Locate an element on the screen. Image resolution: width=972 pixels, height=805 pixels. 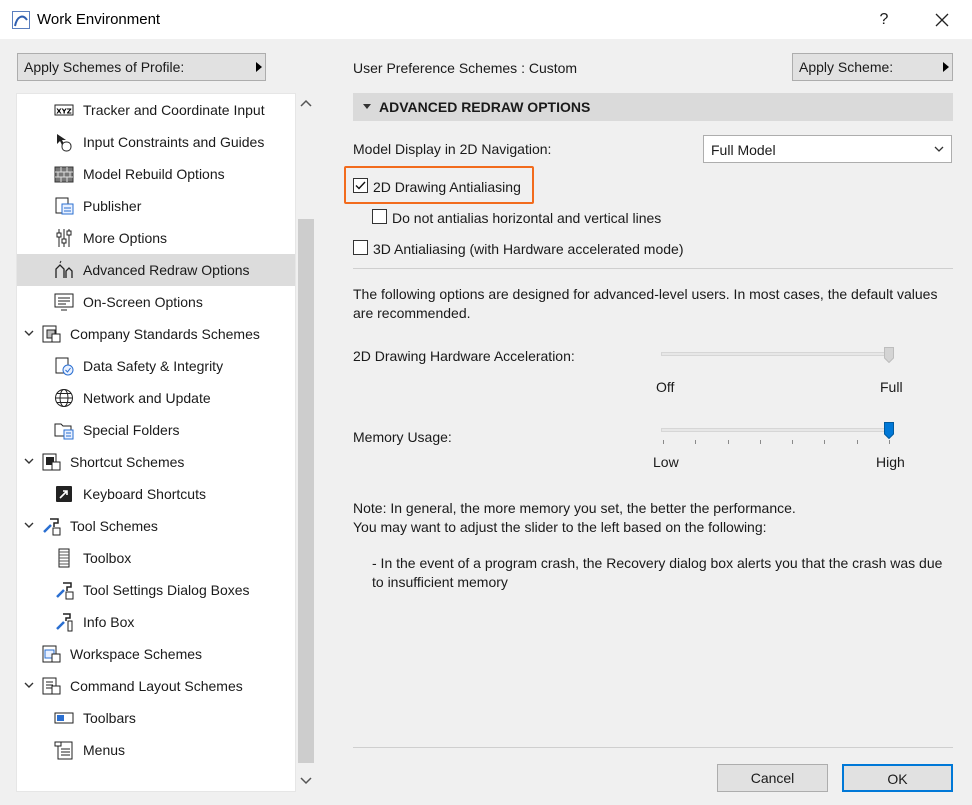
close-icon is located at coordinates (942, 20).